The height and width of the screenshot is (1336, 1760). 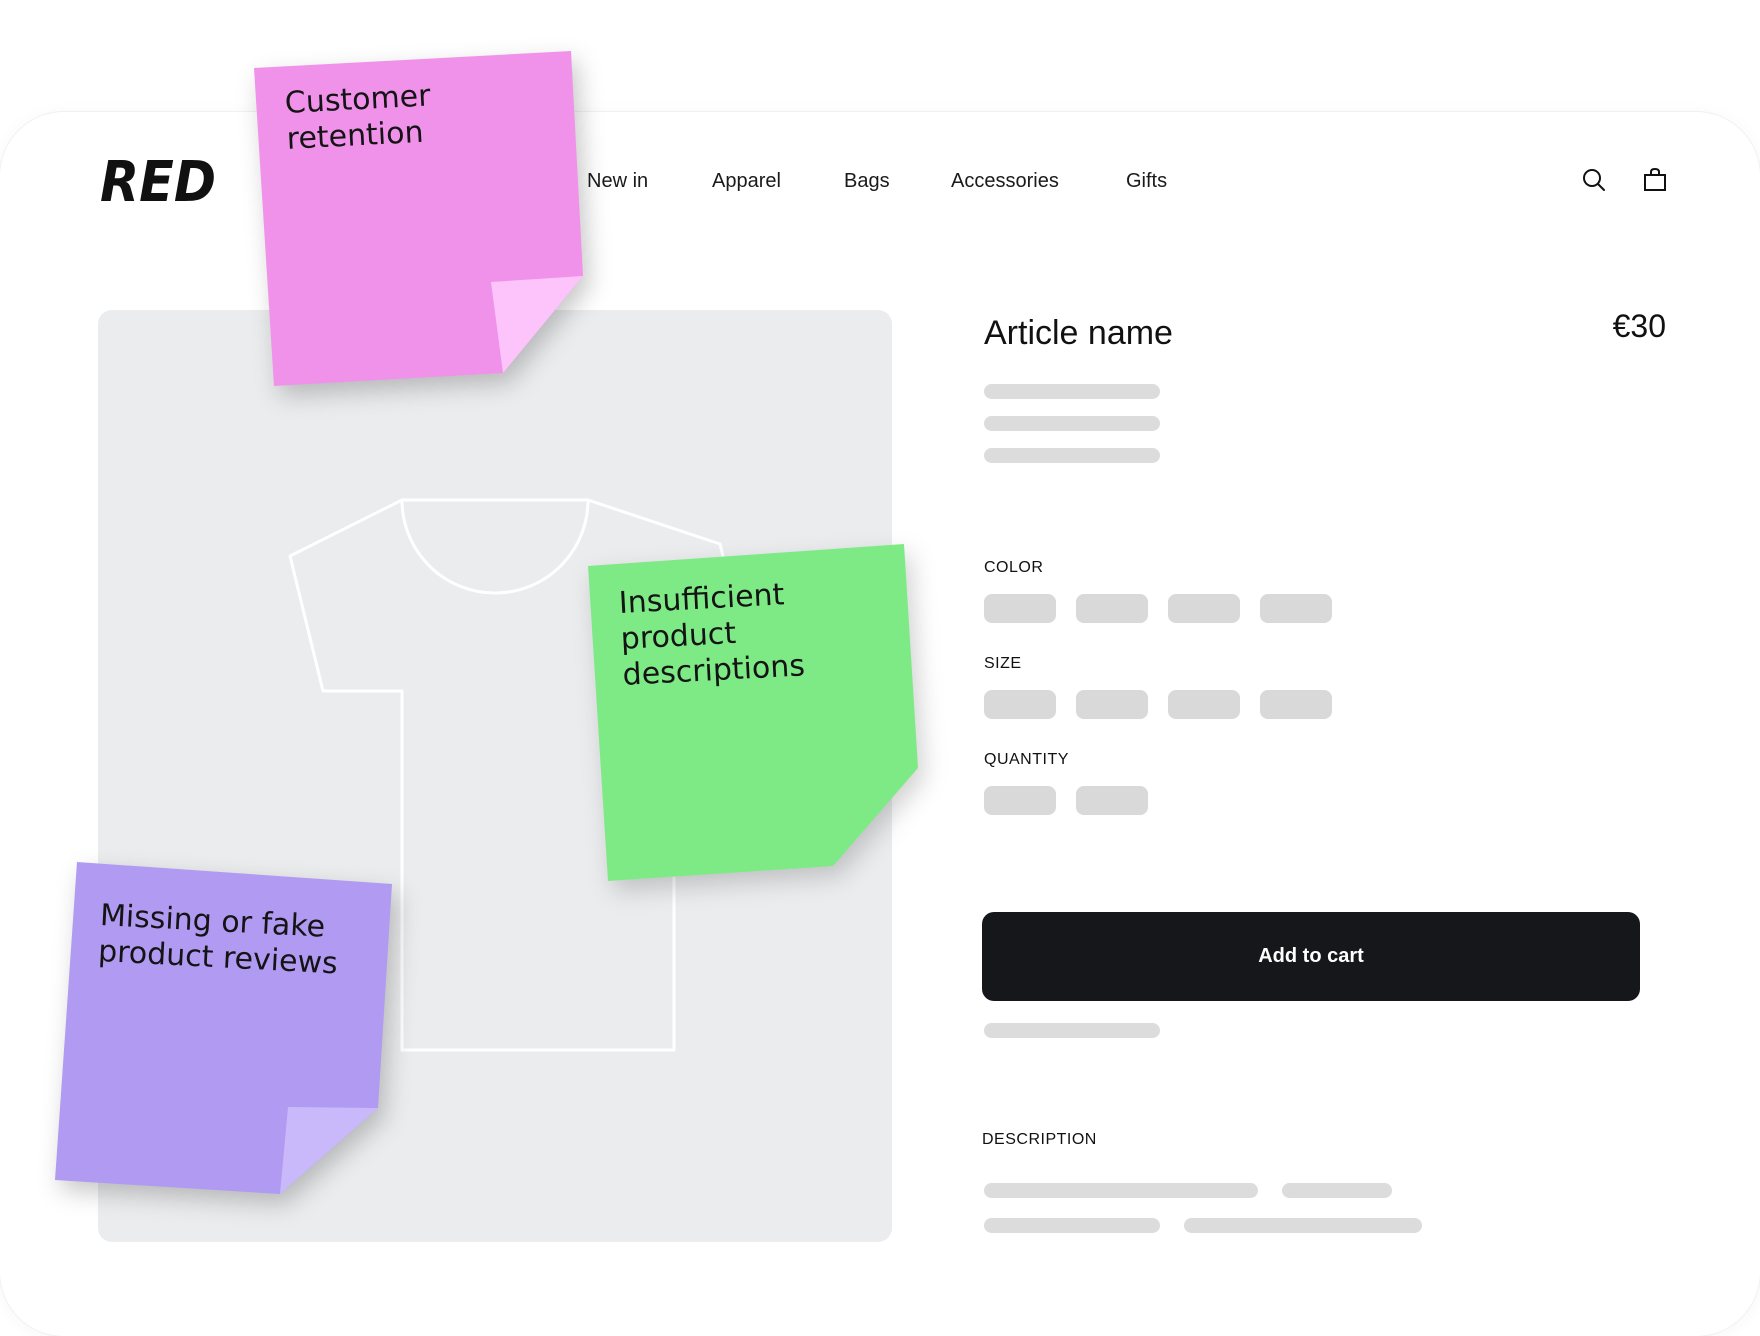 What do you see at coordinates (1594, 180) in the screenshot?
I see `search-icon` at bounding box center [1594, 180].